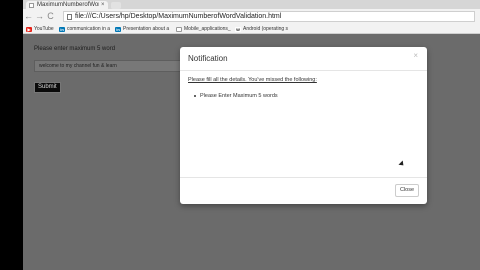 This screenshot has height=270, width=480. I want to click on bookmark-label: Mobile_applications_, so click(207, 29).